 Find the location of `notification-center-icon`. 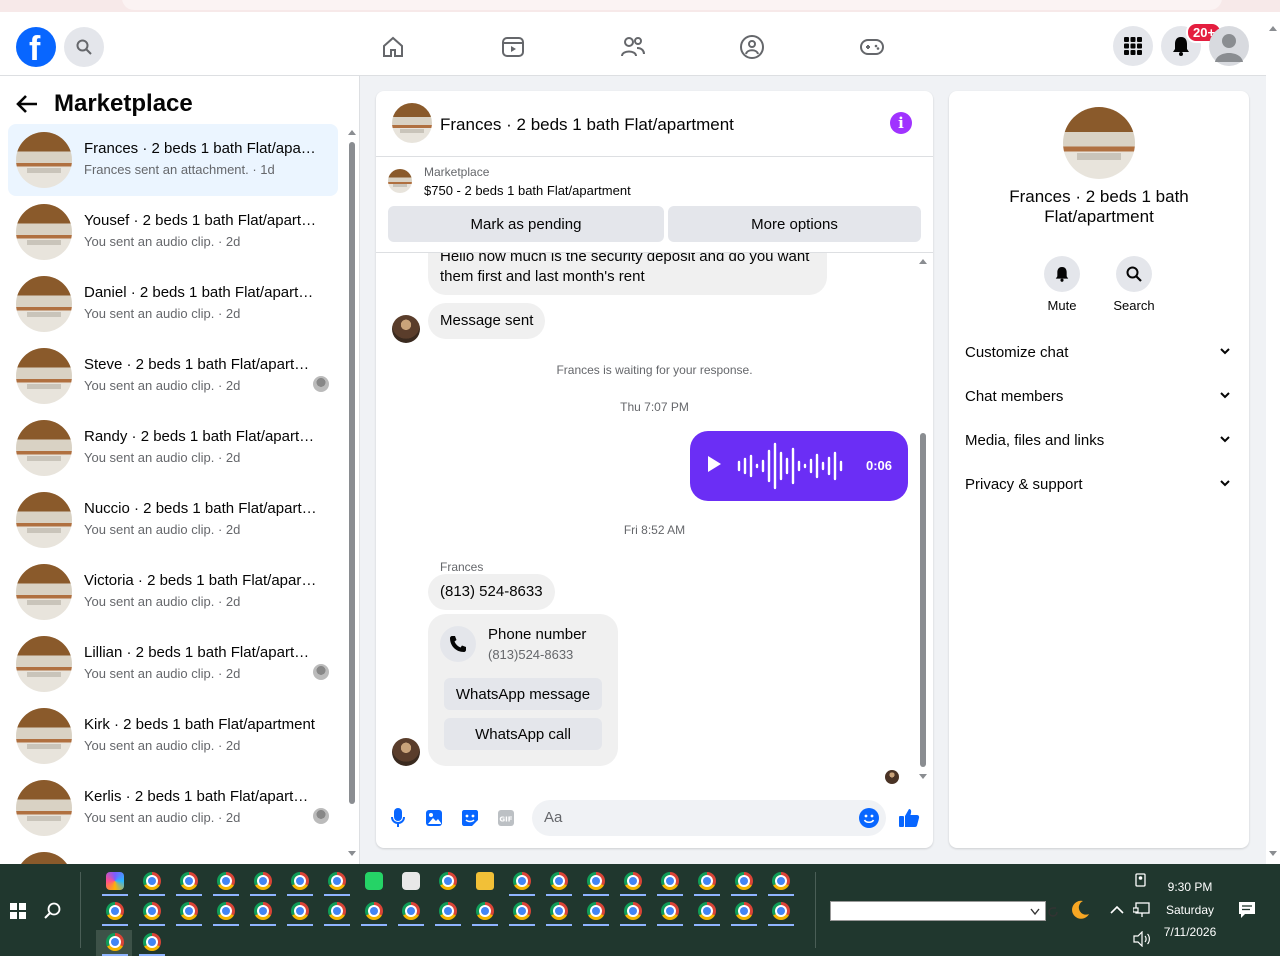

notification-center-icon is located at coordinates (1247, 910).